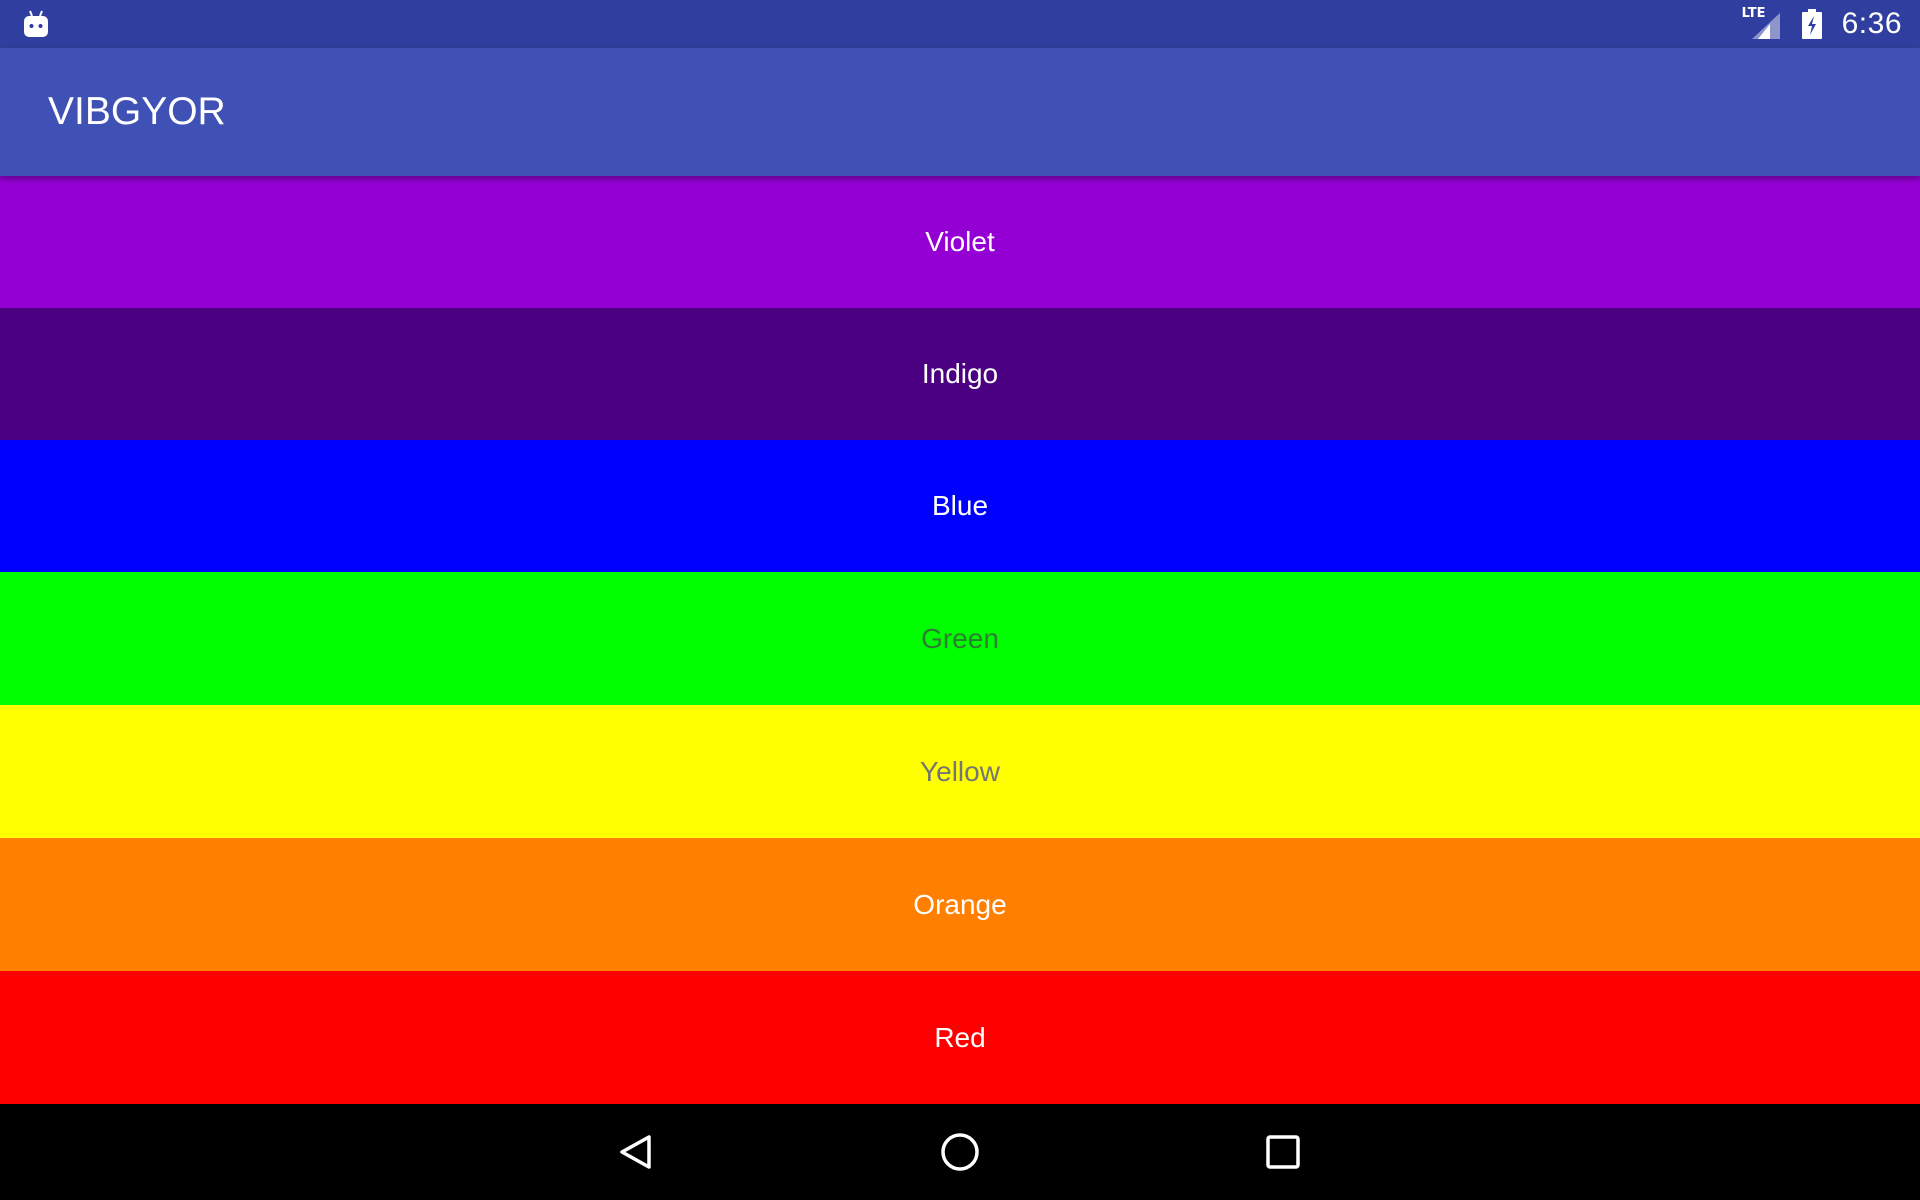 The height and width of the screenshot is (1200, 1920). I want to click on recents-icon, so click(1283, 1152).